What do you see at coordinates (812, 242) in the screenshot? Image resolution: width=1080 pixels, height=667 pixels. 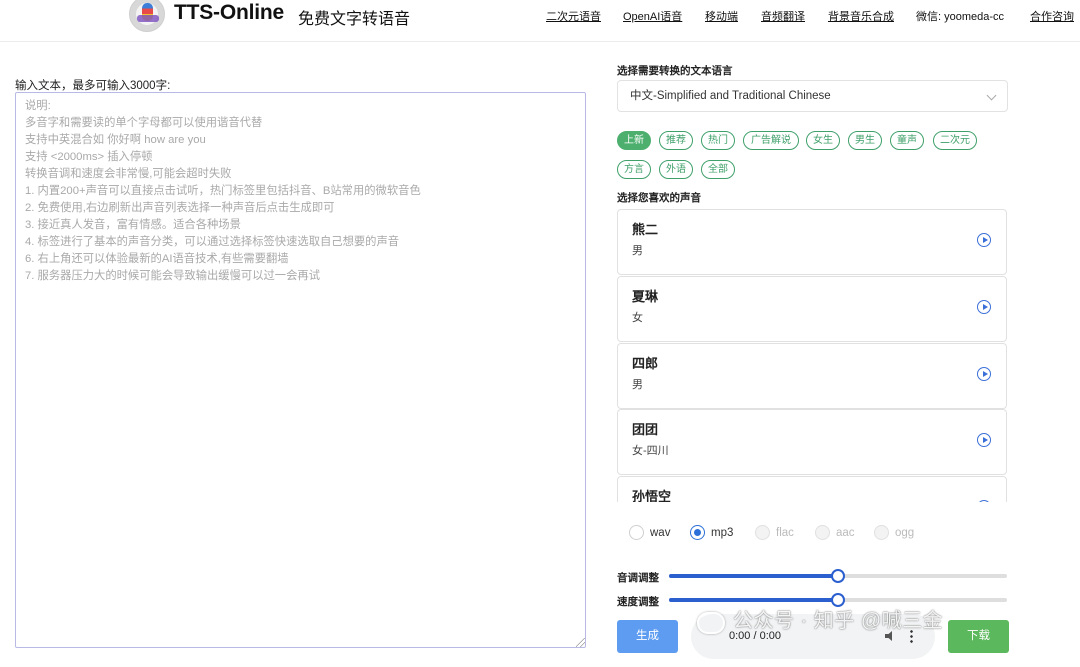 I see `voice-card: 熊二 男` at bounding box center [812, 242].